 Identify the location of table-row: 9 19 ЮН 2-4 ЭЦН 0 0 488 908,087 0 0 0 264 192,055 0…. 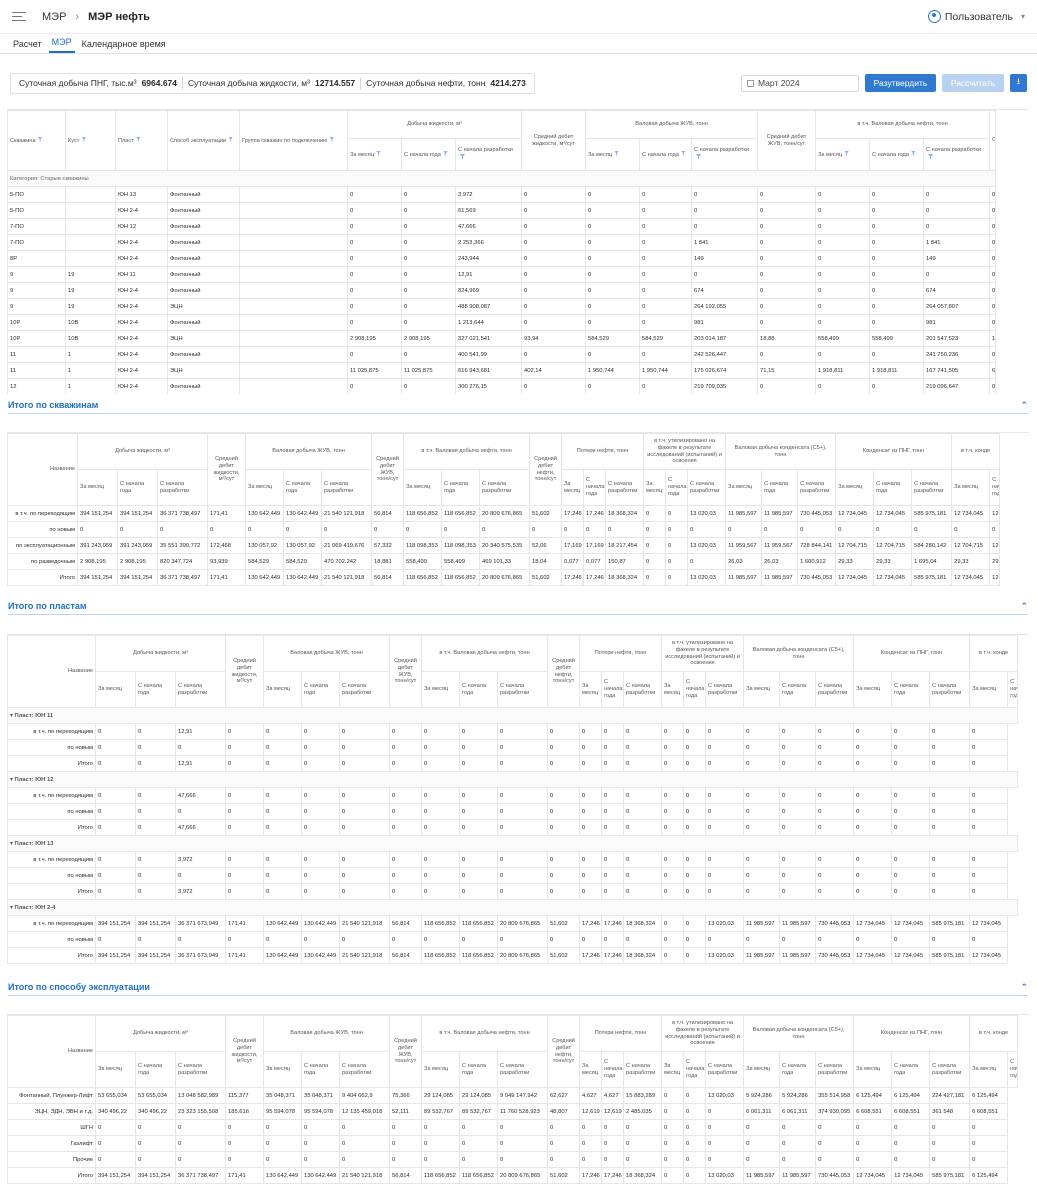
(502, 306).